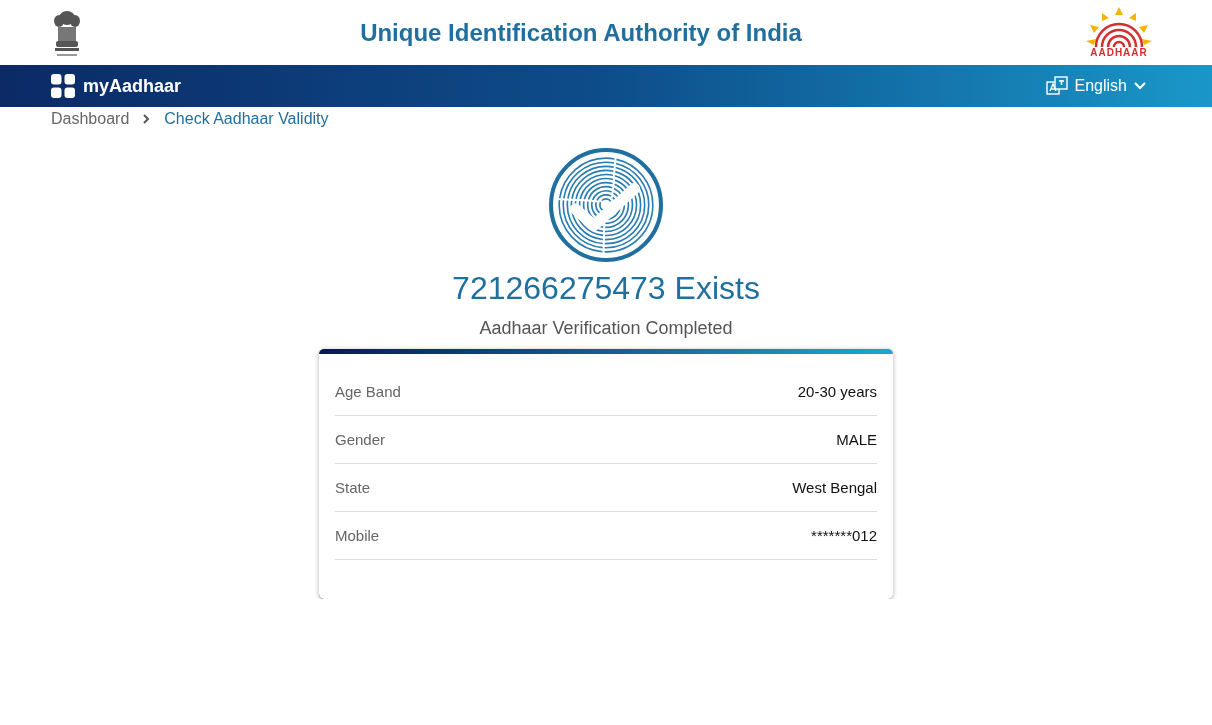 The width and height of the screenshot is (1212, 725). I want to click on detail-label: Mobile, so click(357, 535).